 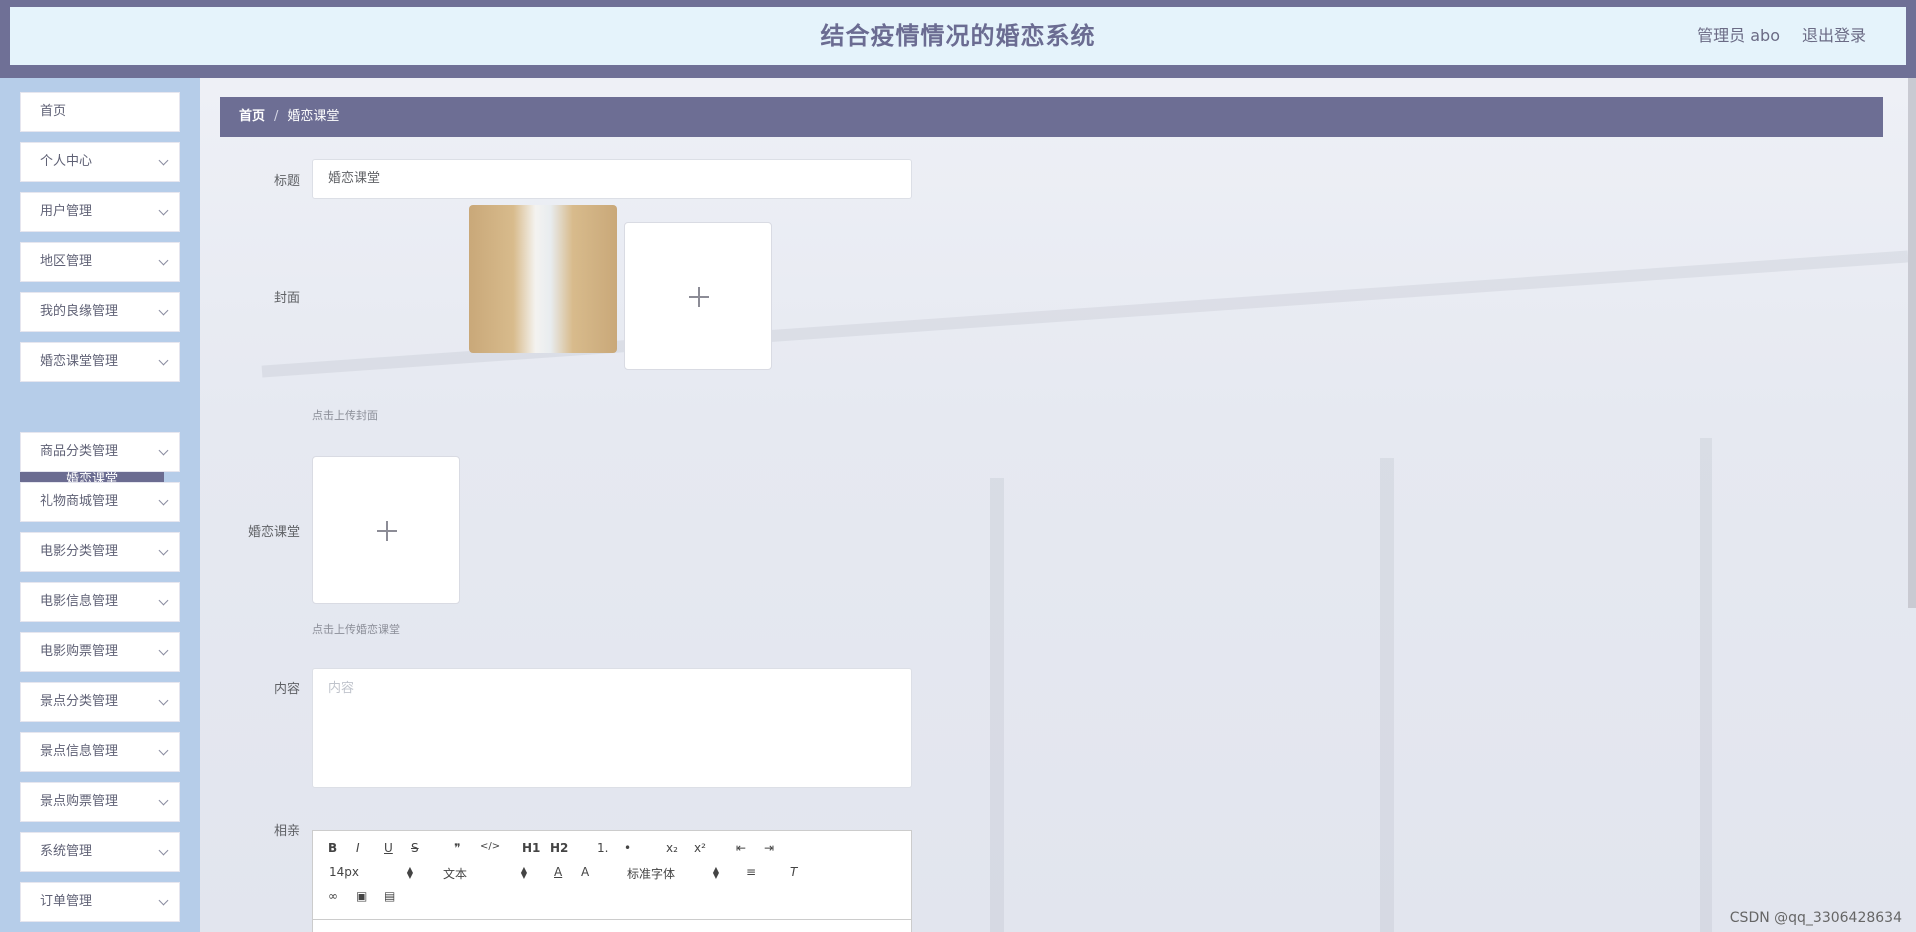 I want to click on sidebar-item-label: 个人中心, so click(x=66, y=161).